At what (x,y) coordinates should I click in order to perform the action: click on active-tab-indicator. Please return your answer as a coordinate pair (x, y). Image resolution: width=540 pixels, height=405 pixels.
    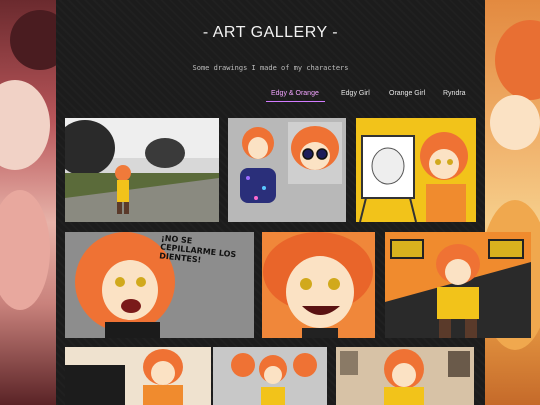
    Looking at the image, I should click on (295, 101).